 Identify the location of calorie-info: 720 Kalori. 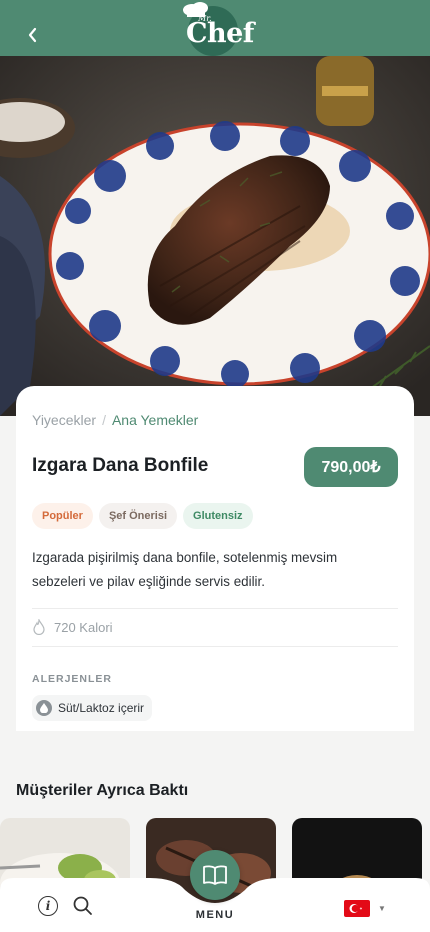
(72, 627).